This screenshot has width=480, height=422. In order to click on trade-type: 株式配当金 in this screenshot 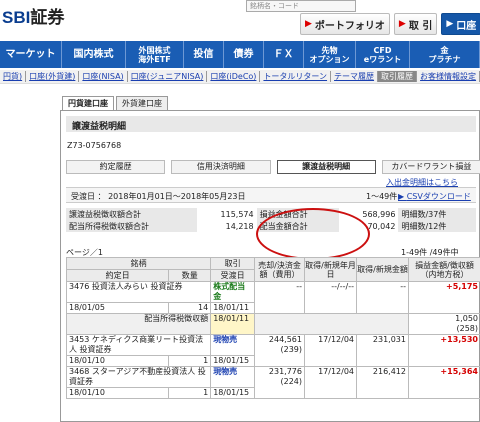, I will do `click(232, 292)`.